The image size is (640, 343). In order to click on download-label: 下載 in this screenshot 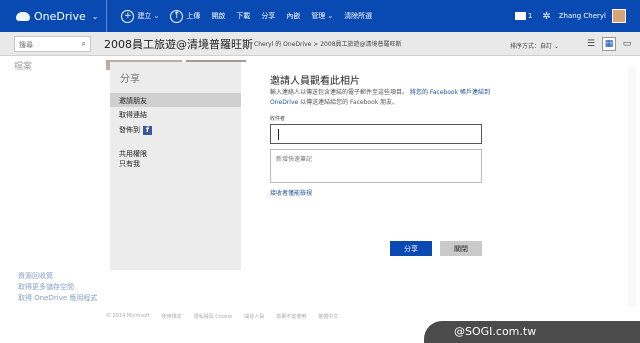, I will do `click(243, 16)`.